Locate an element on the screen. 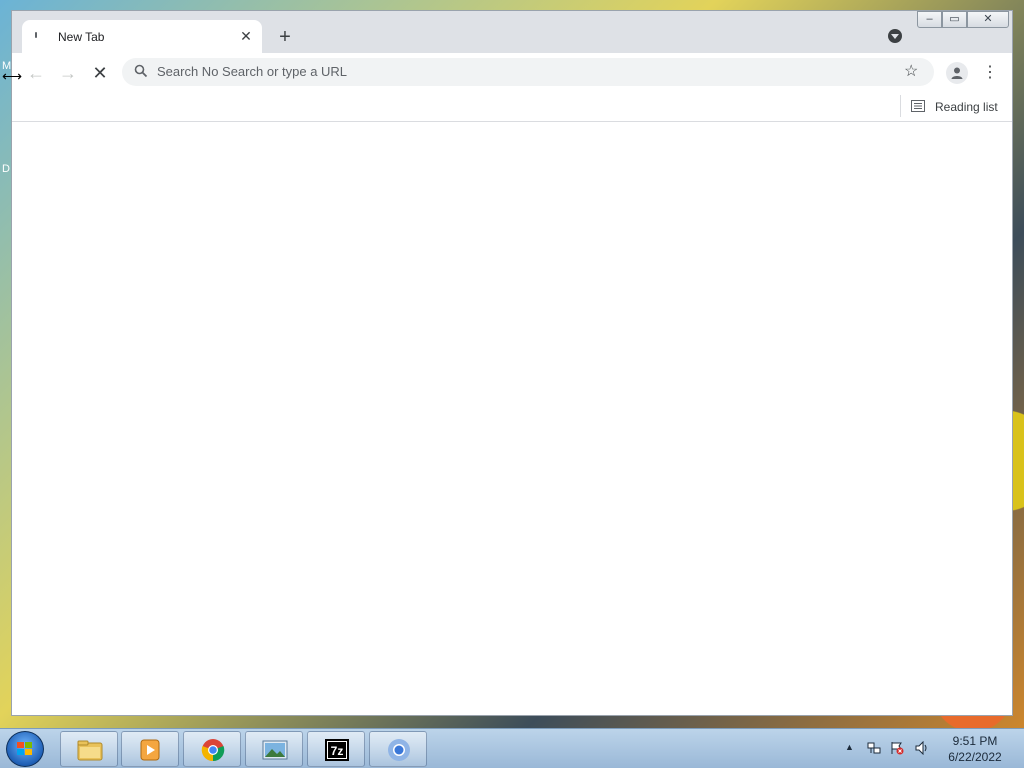  7zip-label: 7z is located at coordinates (337, 751).